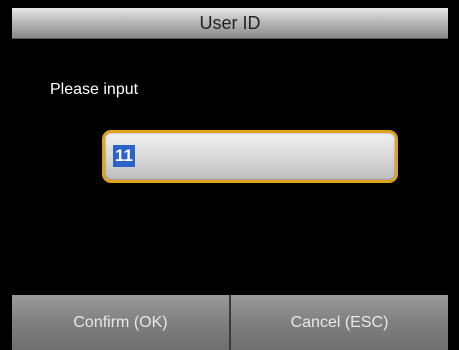  I want to click on user-id-input-value: 11, so click(124, 156).